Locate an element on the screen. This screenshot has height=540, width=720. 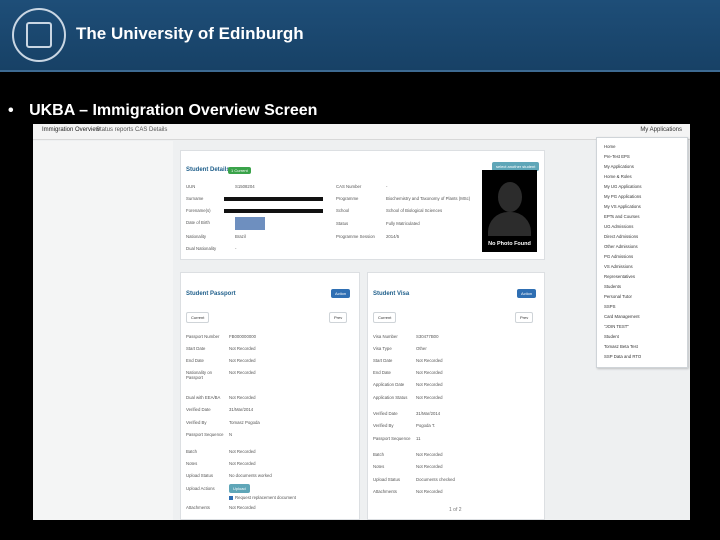
slide-title: • UKBA – Immigration Overview Screen is located at coordinates (162, 111).